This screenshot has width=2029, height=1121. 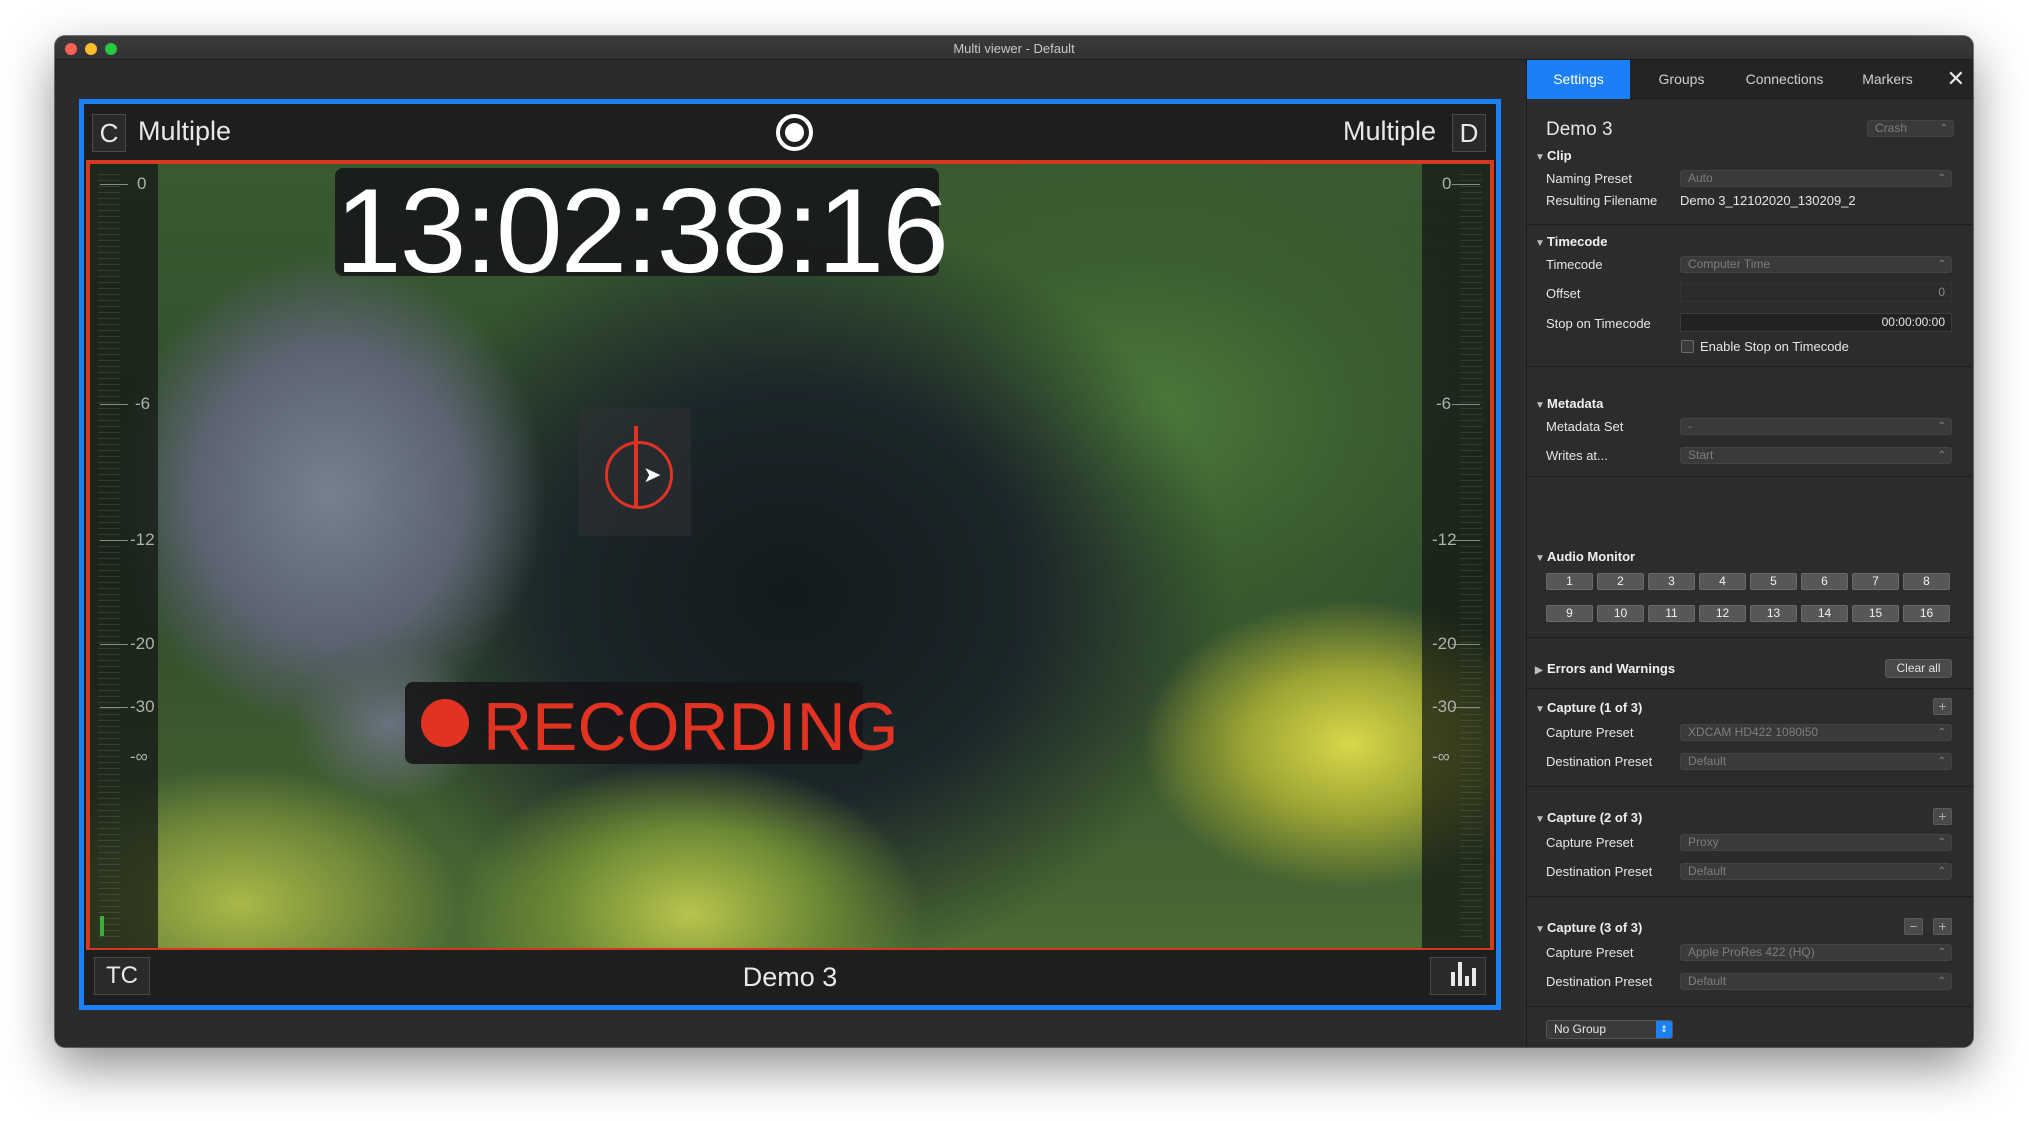 I want to click on group-select: No Group ⇕, so click(x=1609, y=1029).